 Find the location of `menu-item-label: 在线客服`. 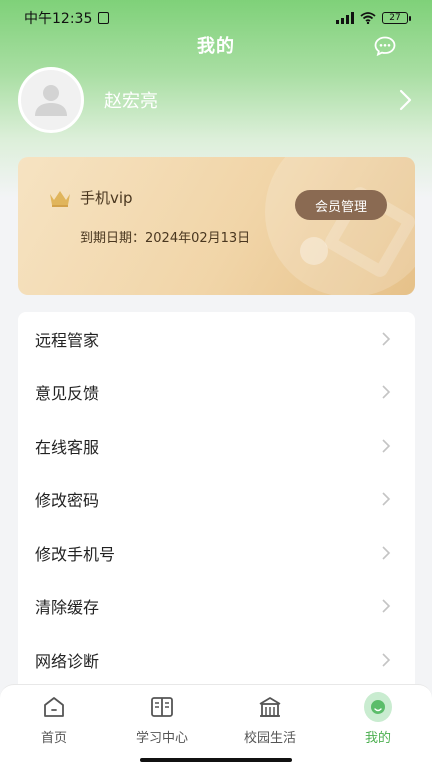

menu-item-label: 在线客服 is located at coordinates (67, 447).